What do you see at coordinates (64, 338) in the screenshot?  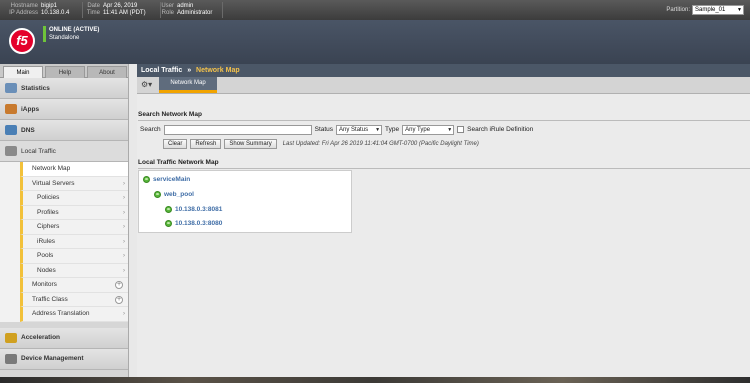 I see `nav-section-acceleration: Acceleration` at bounding box center [64, 338].